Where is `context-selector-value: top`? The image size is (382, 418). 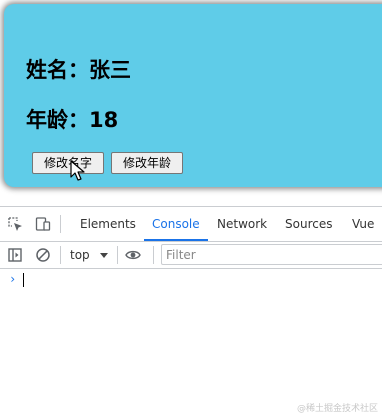
context-selector-value: top is located at coordinates (80, 255).